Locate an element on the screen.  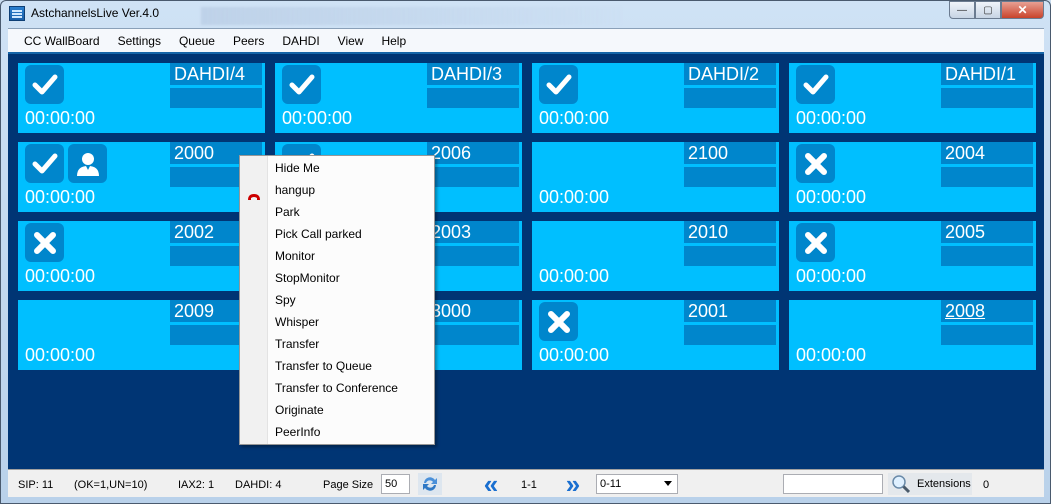
peer-tile: DAHDI/3 00:00:00 is located at coordinates (398, 98).